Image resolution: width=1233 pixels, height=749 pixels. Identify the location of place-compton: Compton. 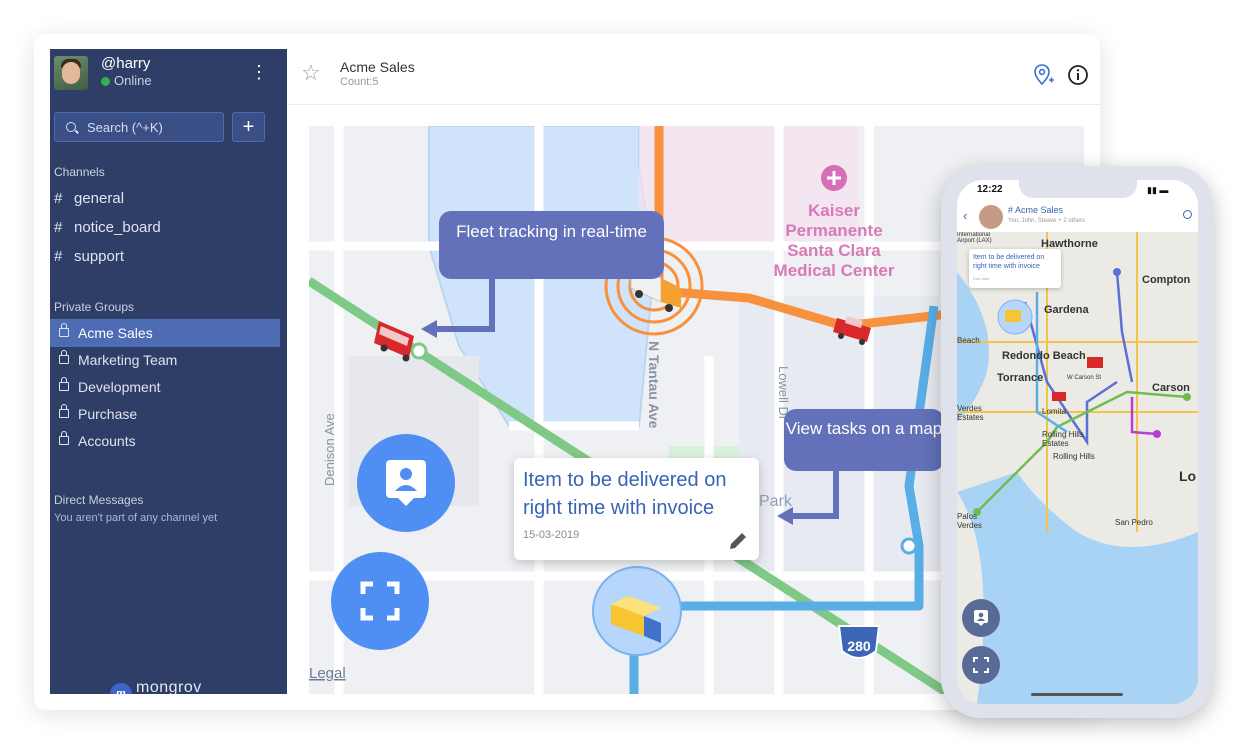
(1166, 280).